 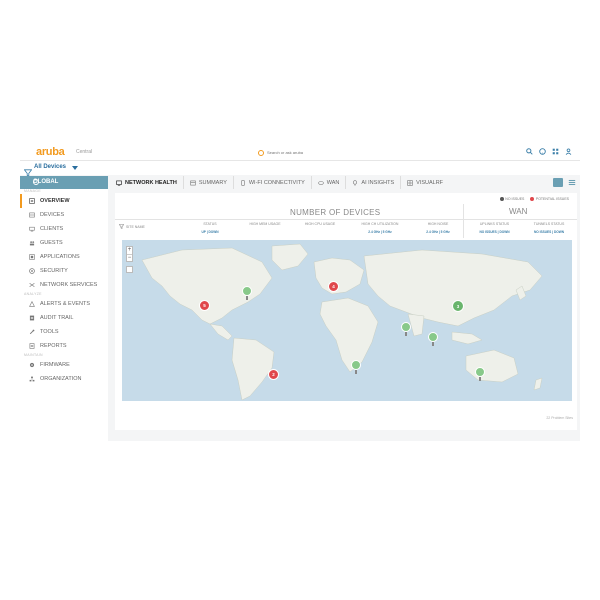 I want to click on column-high-cpu: HIGH CPU USAGE, so click(x=320, y=224).